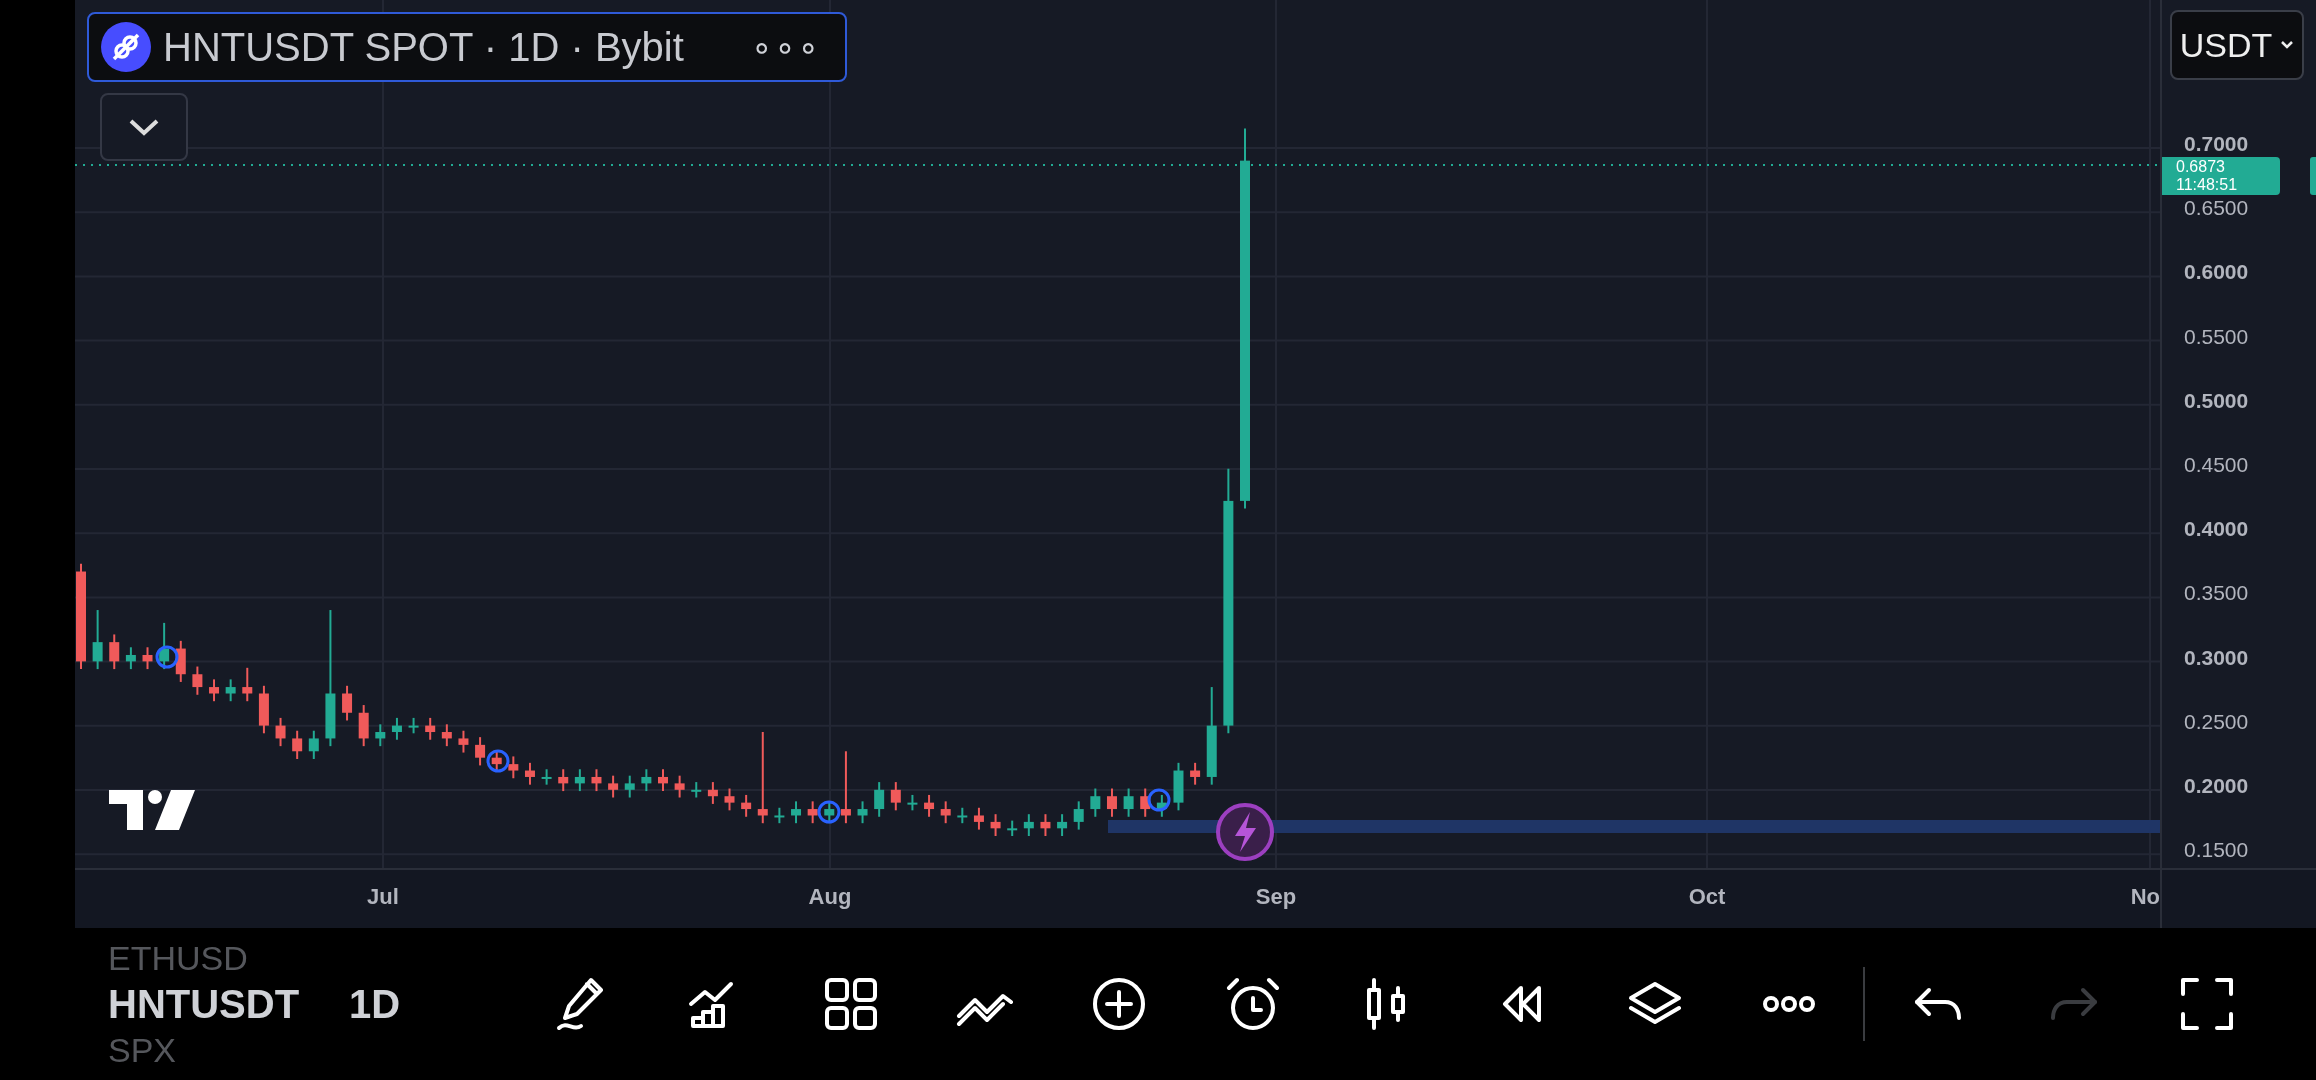  Describe the element at coordinates (2216, 721) in the screenshot. I see `price-tick-label: 0.2500` at that location.